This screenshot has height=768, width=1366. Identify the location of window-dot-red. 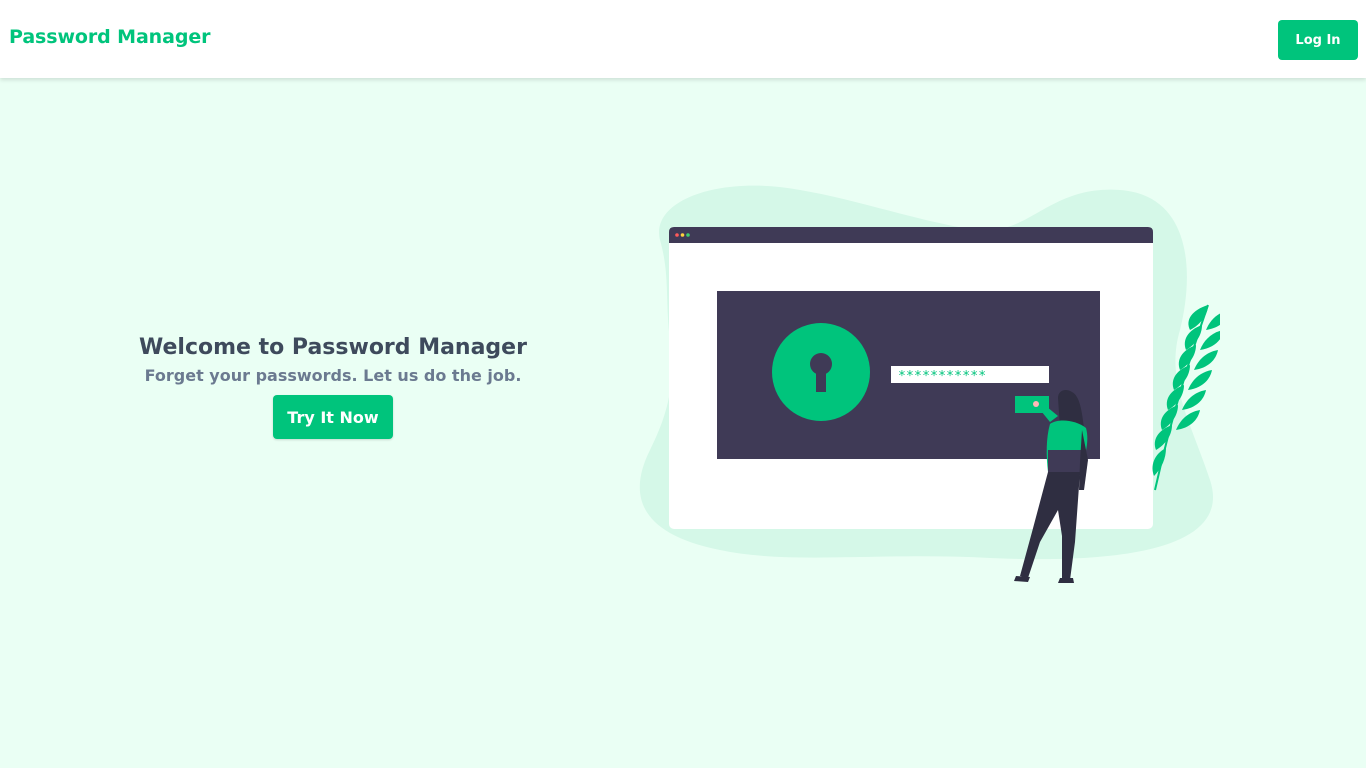
(677, 235).